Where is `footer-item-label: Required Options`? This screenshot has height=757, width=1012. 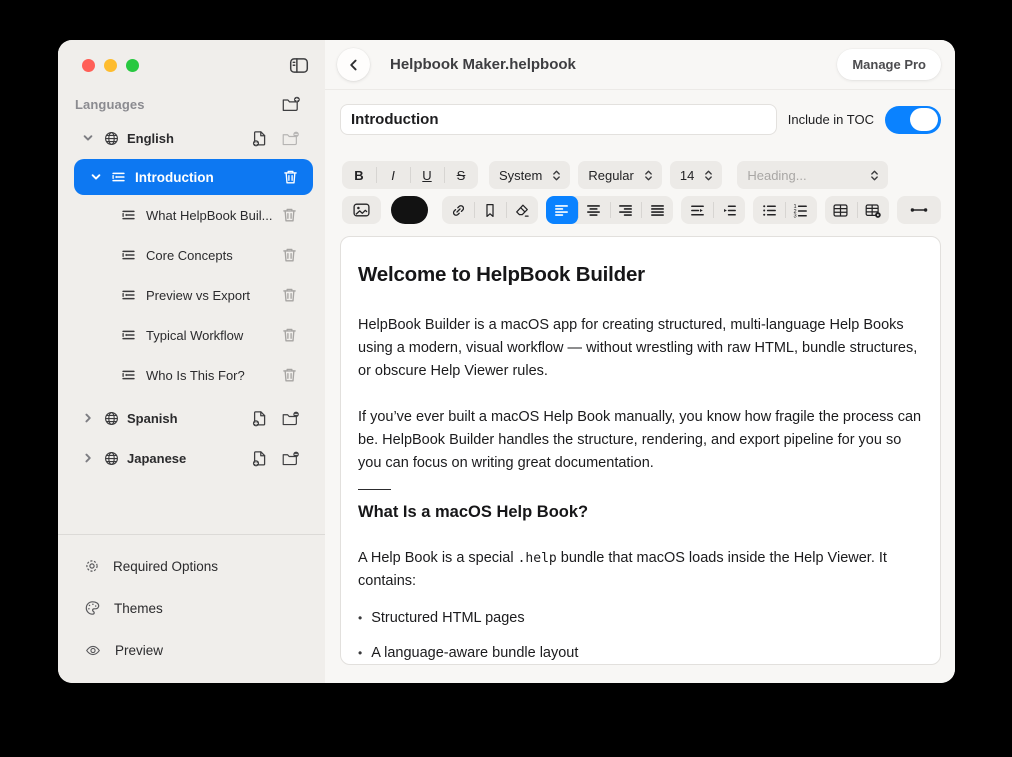
footer-item-label: Required Options is located at coordinates (166, 566).